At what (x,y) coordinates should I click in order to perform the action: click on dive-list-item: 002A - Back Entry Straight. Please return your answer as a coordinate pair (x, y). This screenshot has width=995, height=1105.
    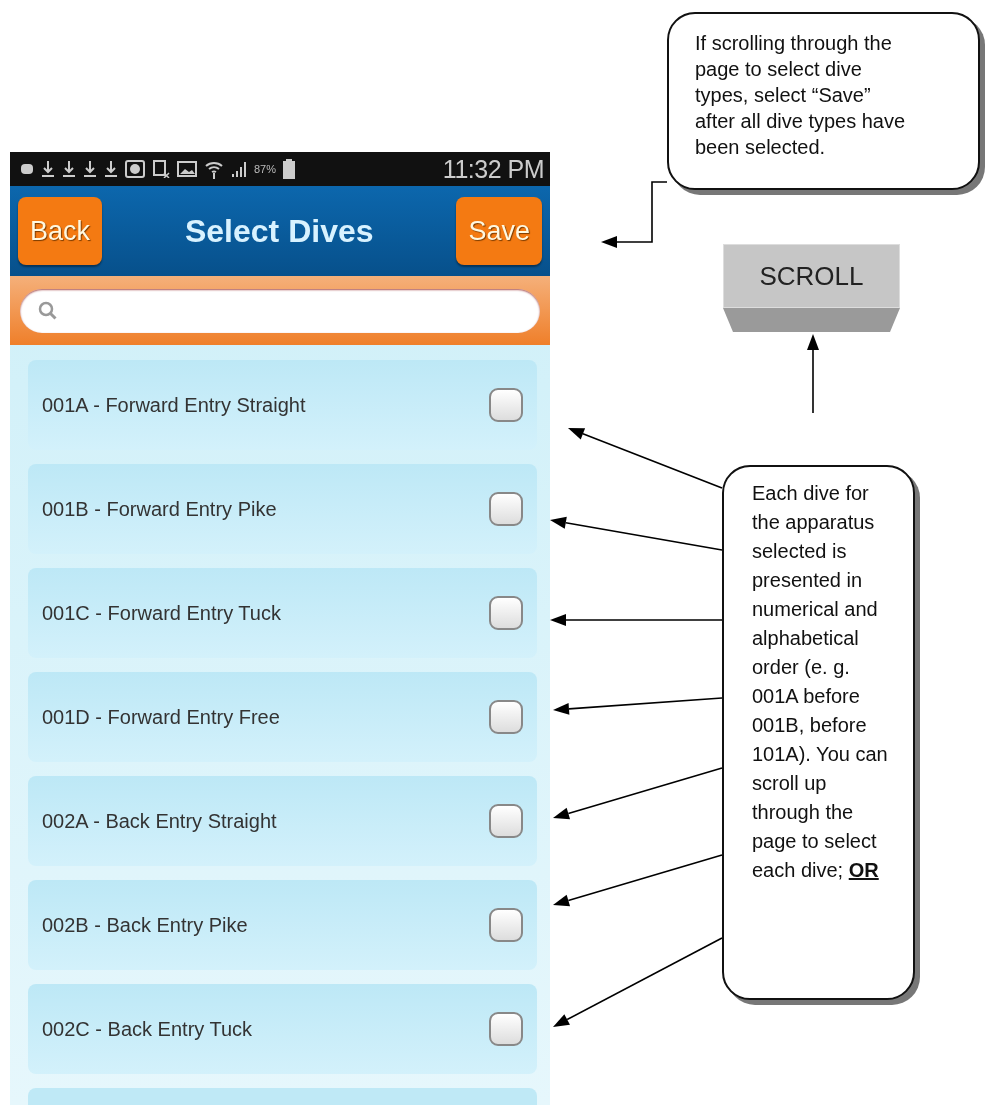
    Looking at the image, I should click on (282, 821).